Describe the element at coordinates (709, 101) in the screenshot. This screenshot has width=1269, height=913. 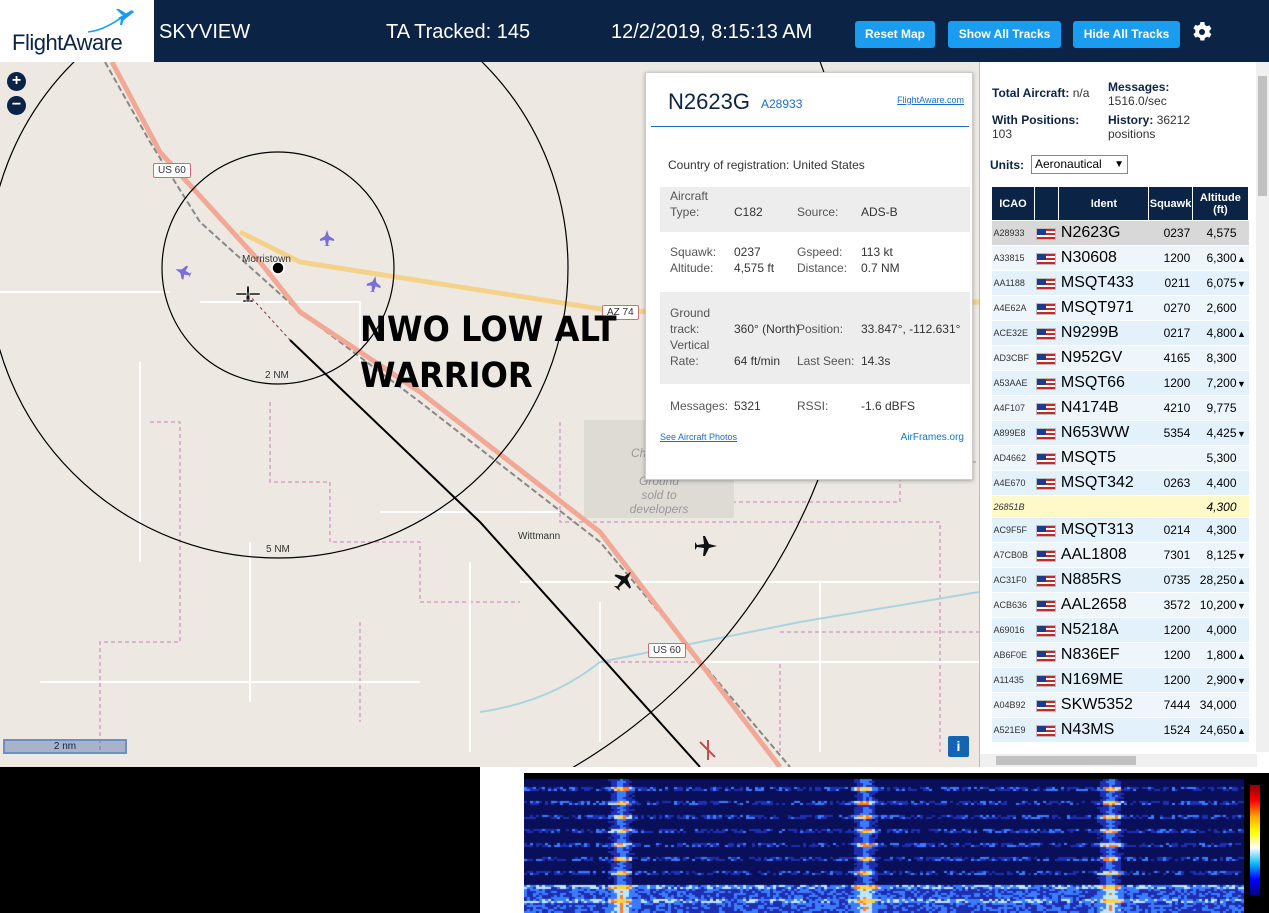
I see `popup-ident: N2623G` at that location.